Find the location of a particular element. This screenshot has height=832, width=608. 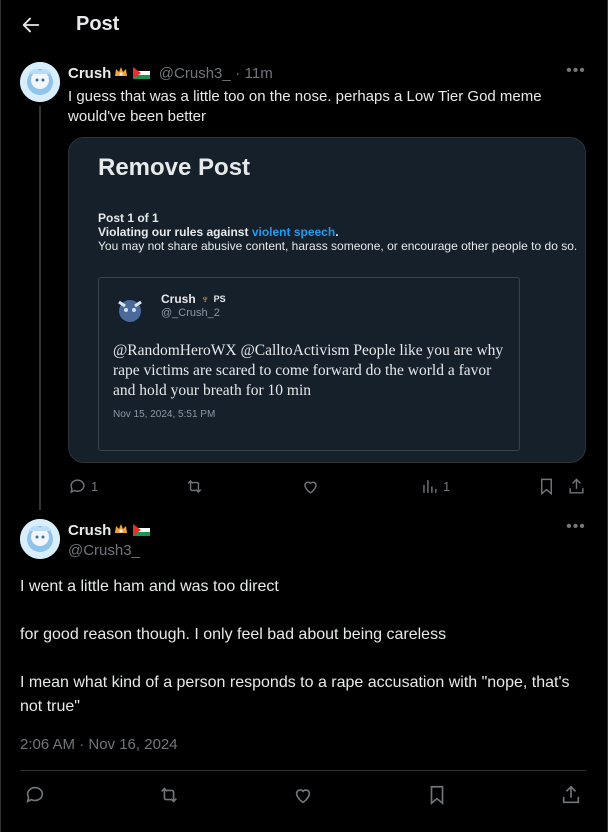

post-time: 11m is located at coordinates (259, 73).